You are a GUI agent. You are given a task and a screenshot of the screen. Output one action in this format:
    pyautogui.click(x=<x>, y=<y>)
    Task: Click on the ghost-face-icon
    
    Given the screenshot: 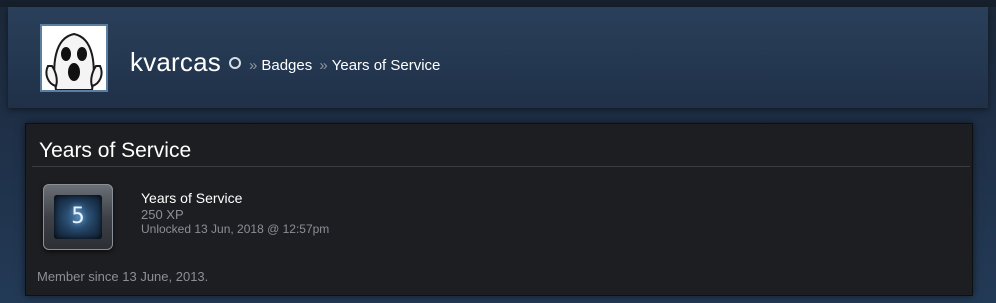 What is the action you would take?
    pyautogui.click(x=74, y=58)
    